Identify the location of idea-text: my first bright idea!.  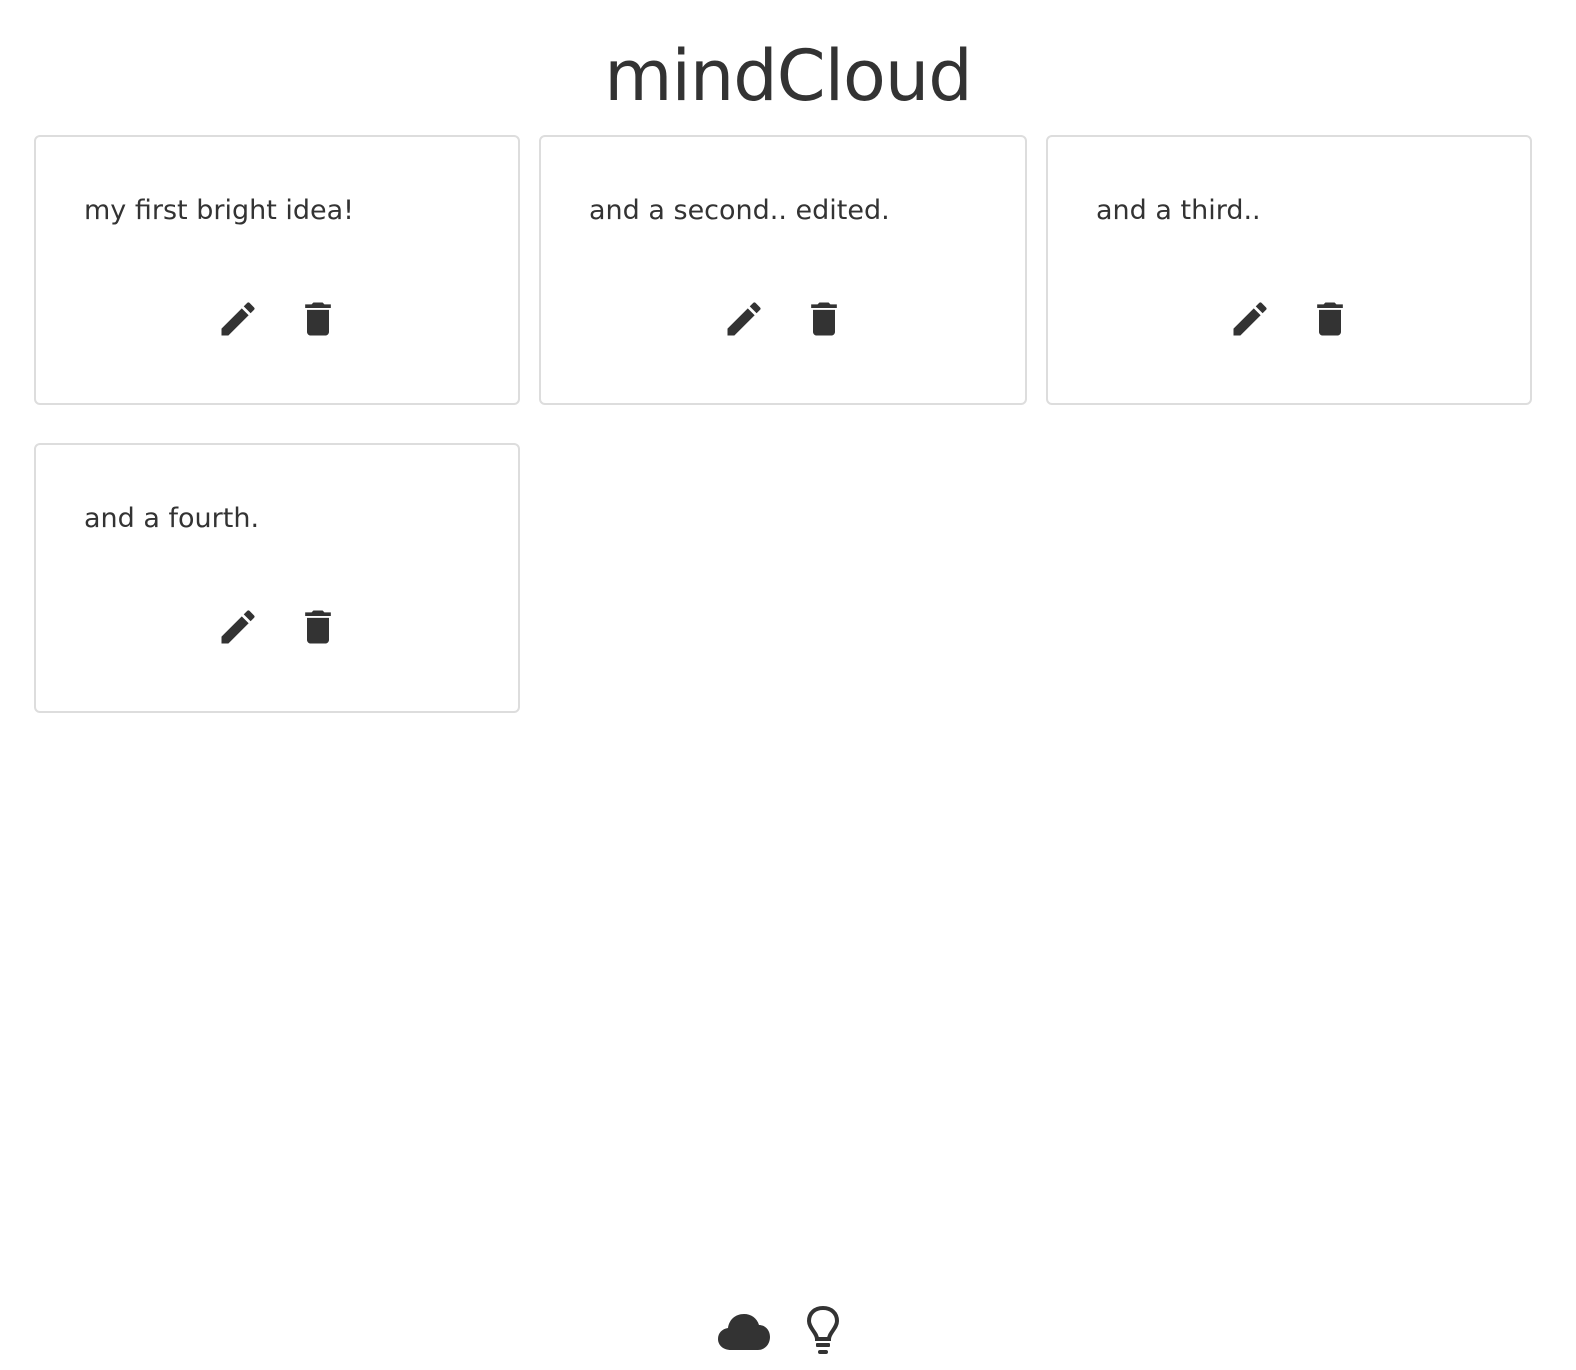
(219, 210).